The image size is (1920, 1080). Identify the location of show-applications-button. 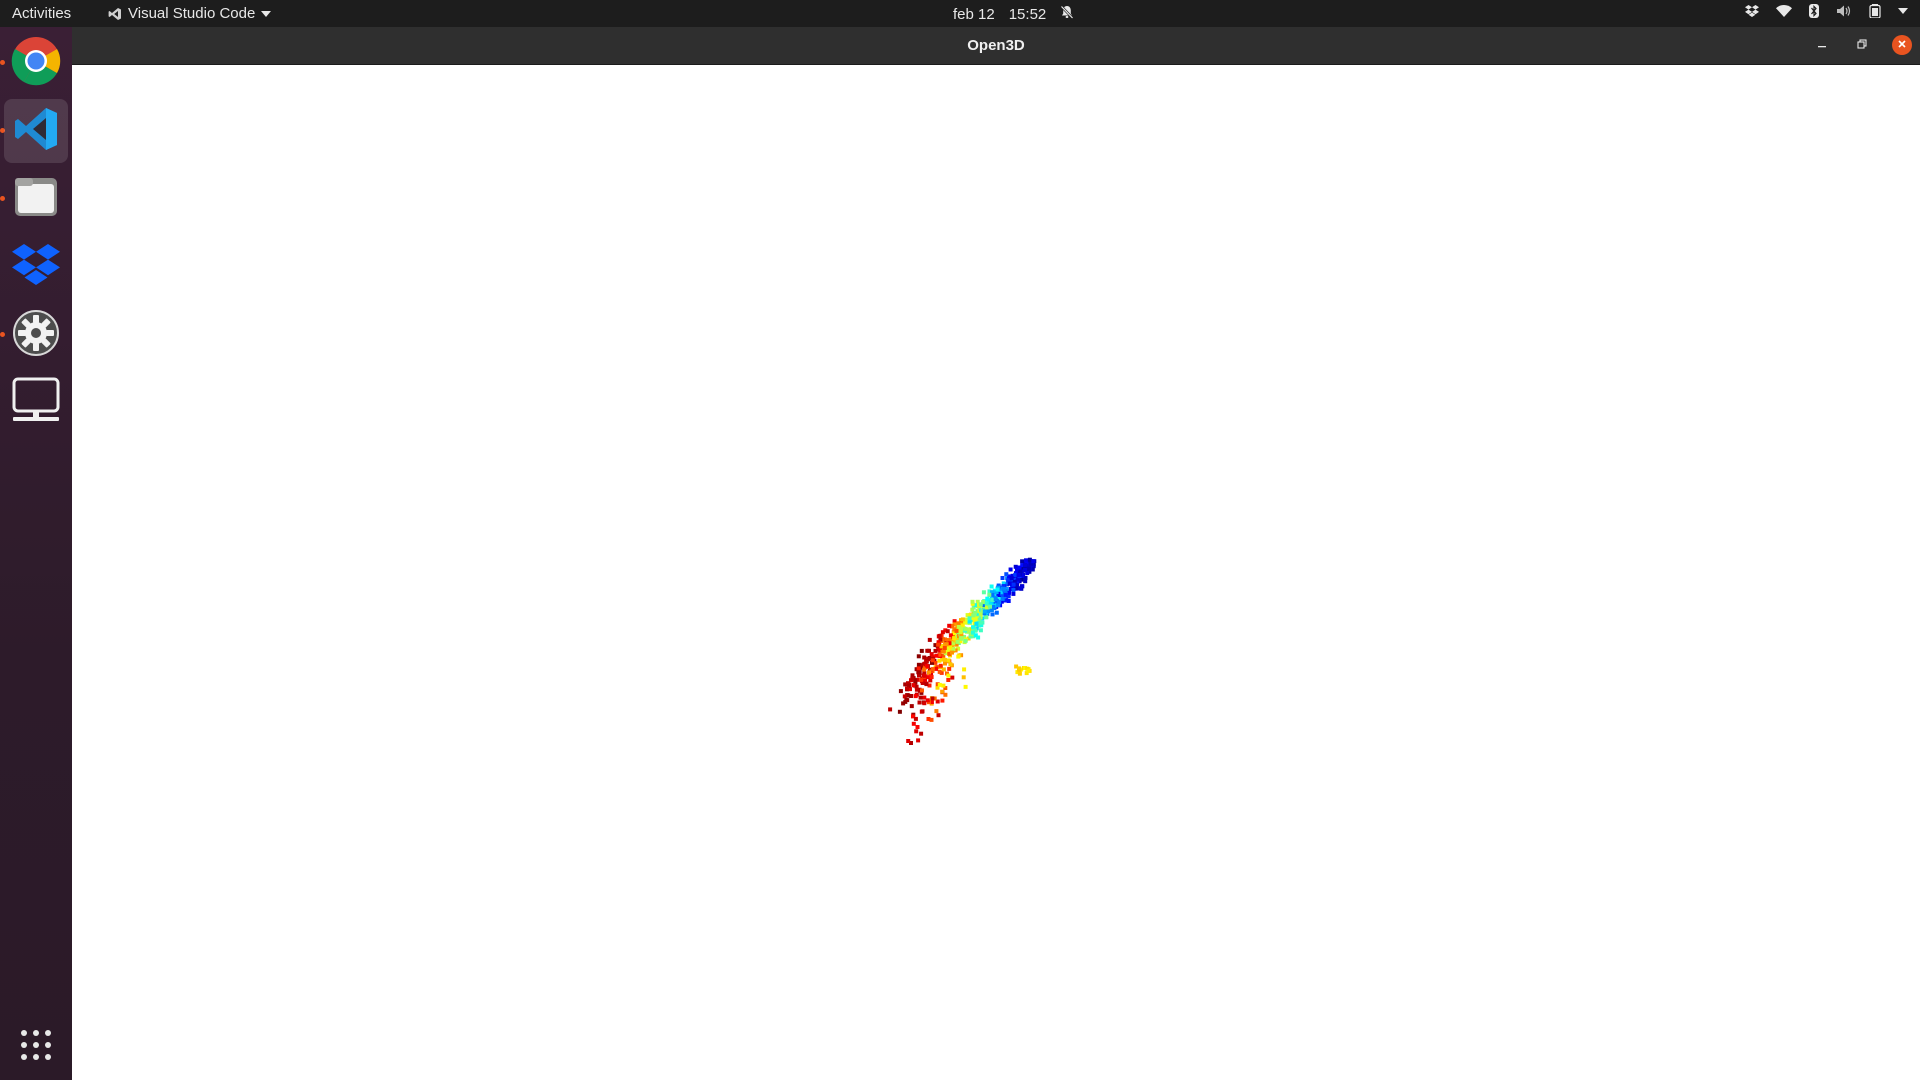
(36, 1047).